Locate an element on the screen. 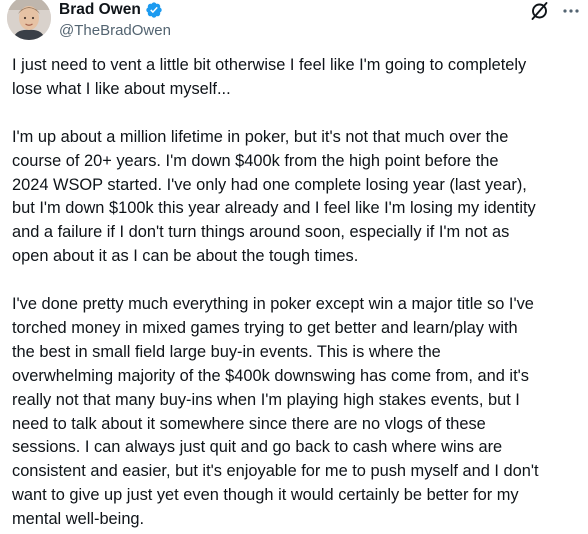 The height and width of the screenshot is (534, 588). profile-photo-icon is located at coordinates (29, 20).